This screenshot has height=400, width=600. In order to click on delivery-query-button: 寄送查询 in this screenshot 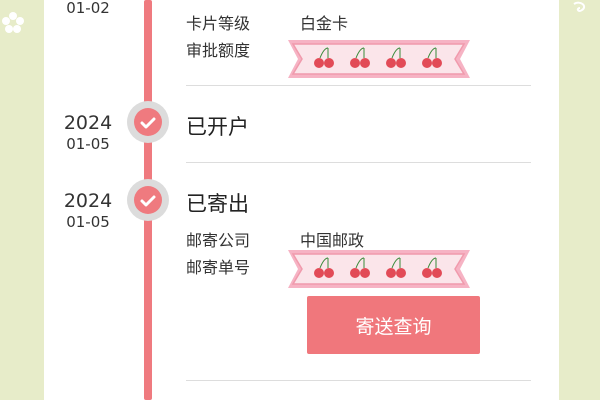, I will do `click(393, 325)`.